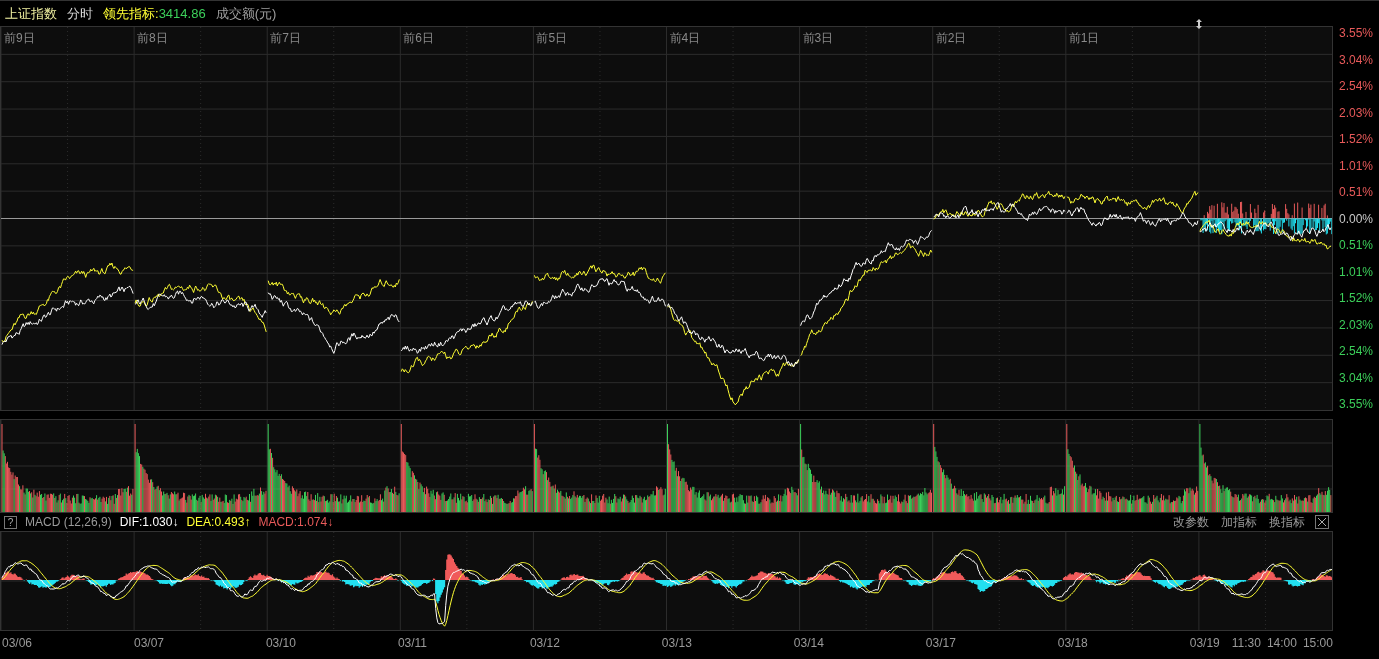 The image size is (1379, 659). I want to click on help-button: ?, so click(10, 522).